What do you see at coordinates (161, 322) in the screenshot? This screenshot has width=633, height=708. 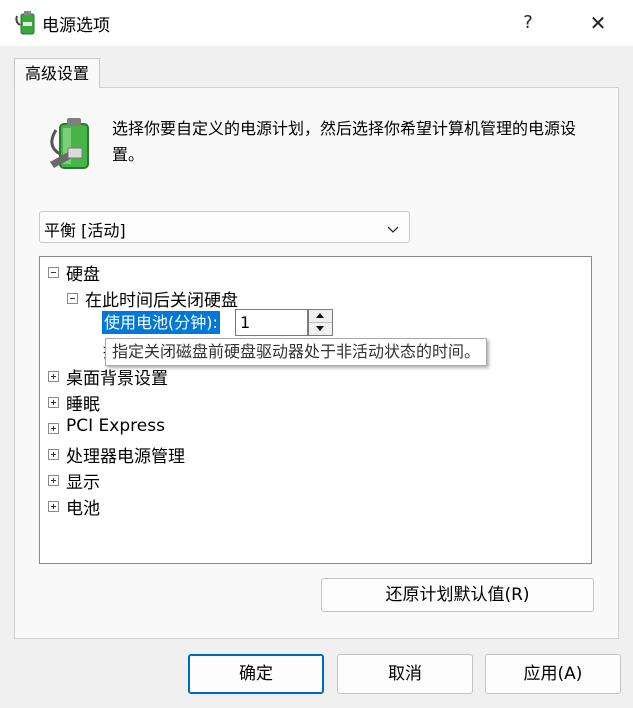 I see `setting-label-on-battery: 使用电池(分钟):` at bounding box center [161, 322].